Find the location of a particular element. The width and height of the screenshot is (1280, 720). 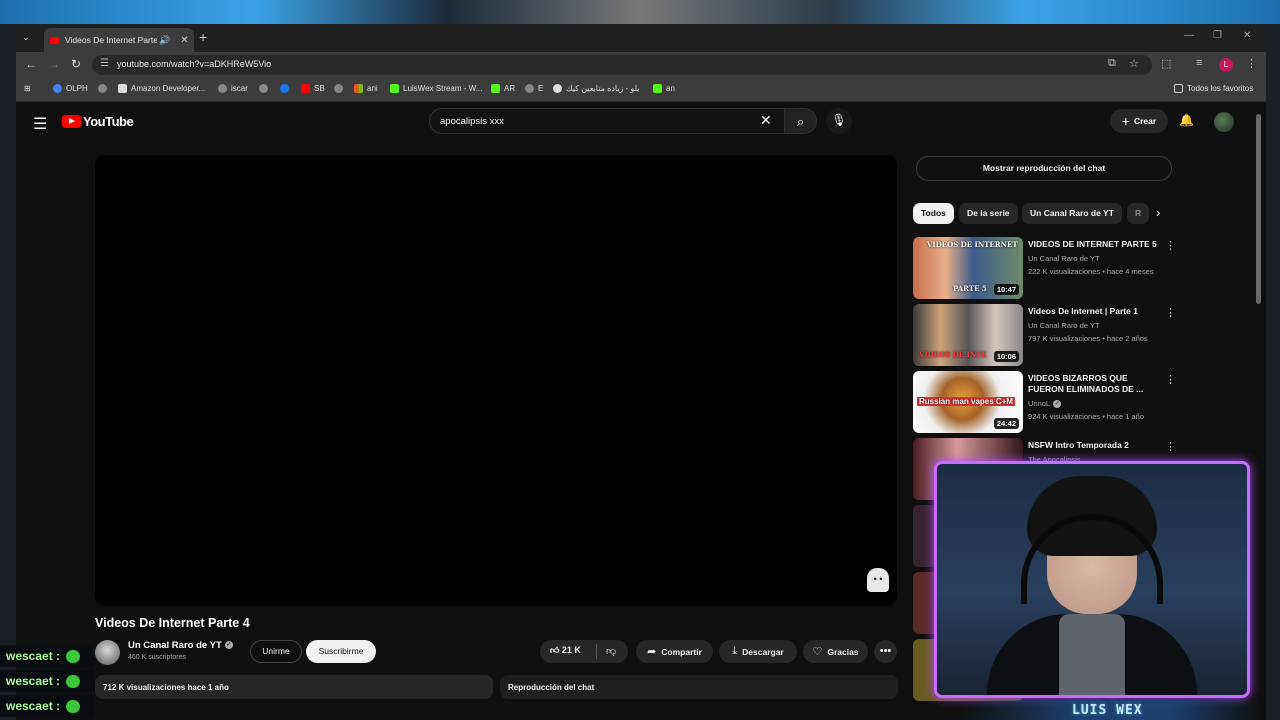

join-button: Unirme is located at coordinates (276, 651).